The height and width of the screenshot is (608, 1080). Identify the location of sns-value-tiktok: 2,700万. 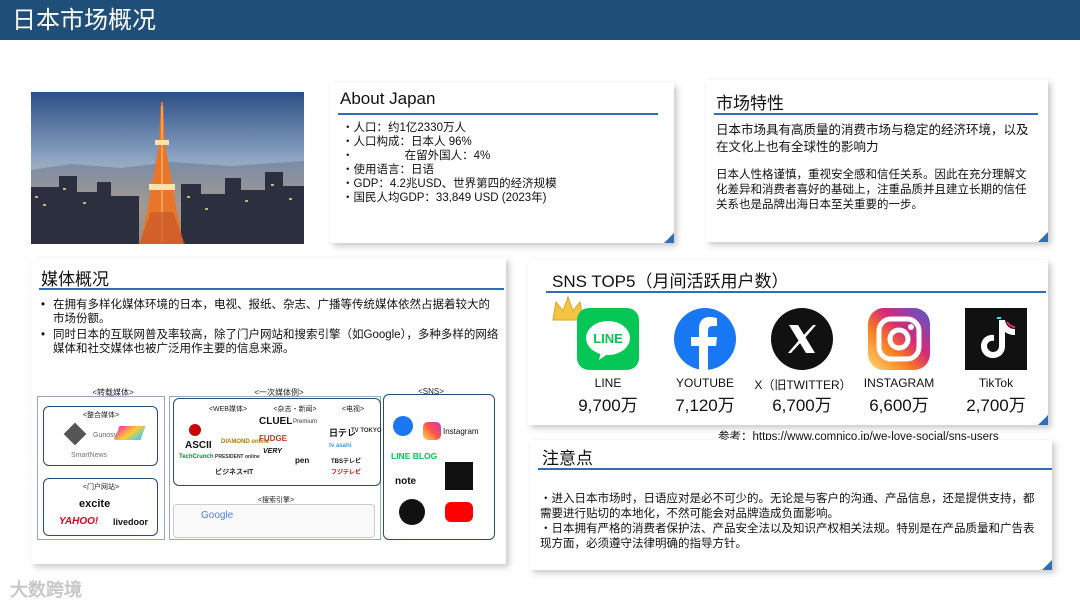
(996, 405).